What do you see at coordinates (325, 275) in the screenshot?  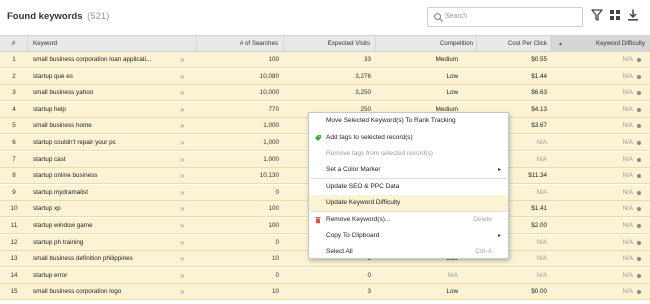 I see `table-row: 14 startup error » 0 0 N/A N/A N/A` at bounding box center [325, 275].